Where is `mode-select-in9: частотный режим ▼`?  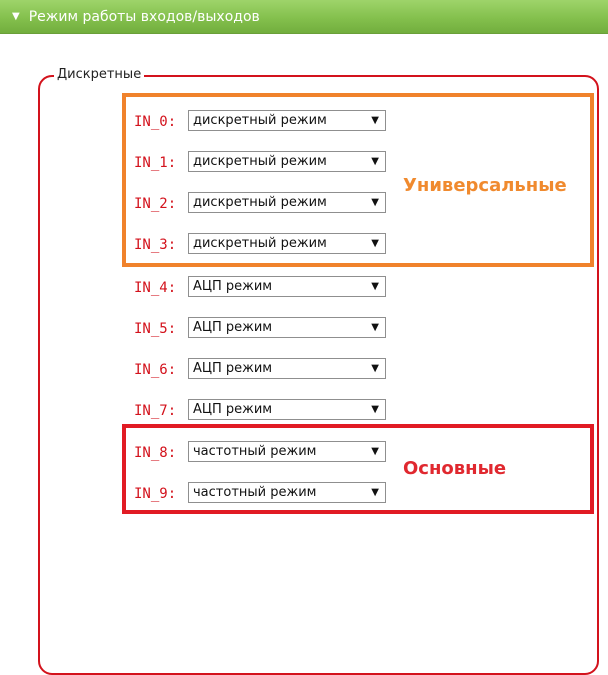 mode-select-in9: частотный режим ▼ is located at coordinates (287, 492).